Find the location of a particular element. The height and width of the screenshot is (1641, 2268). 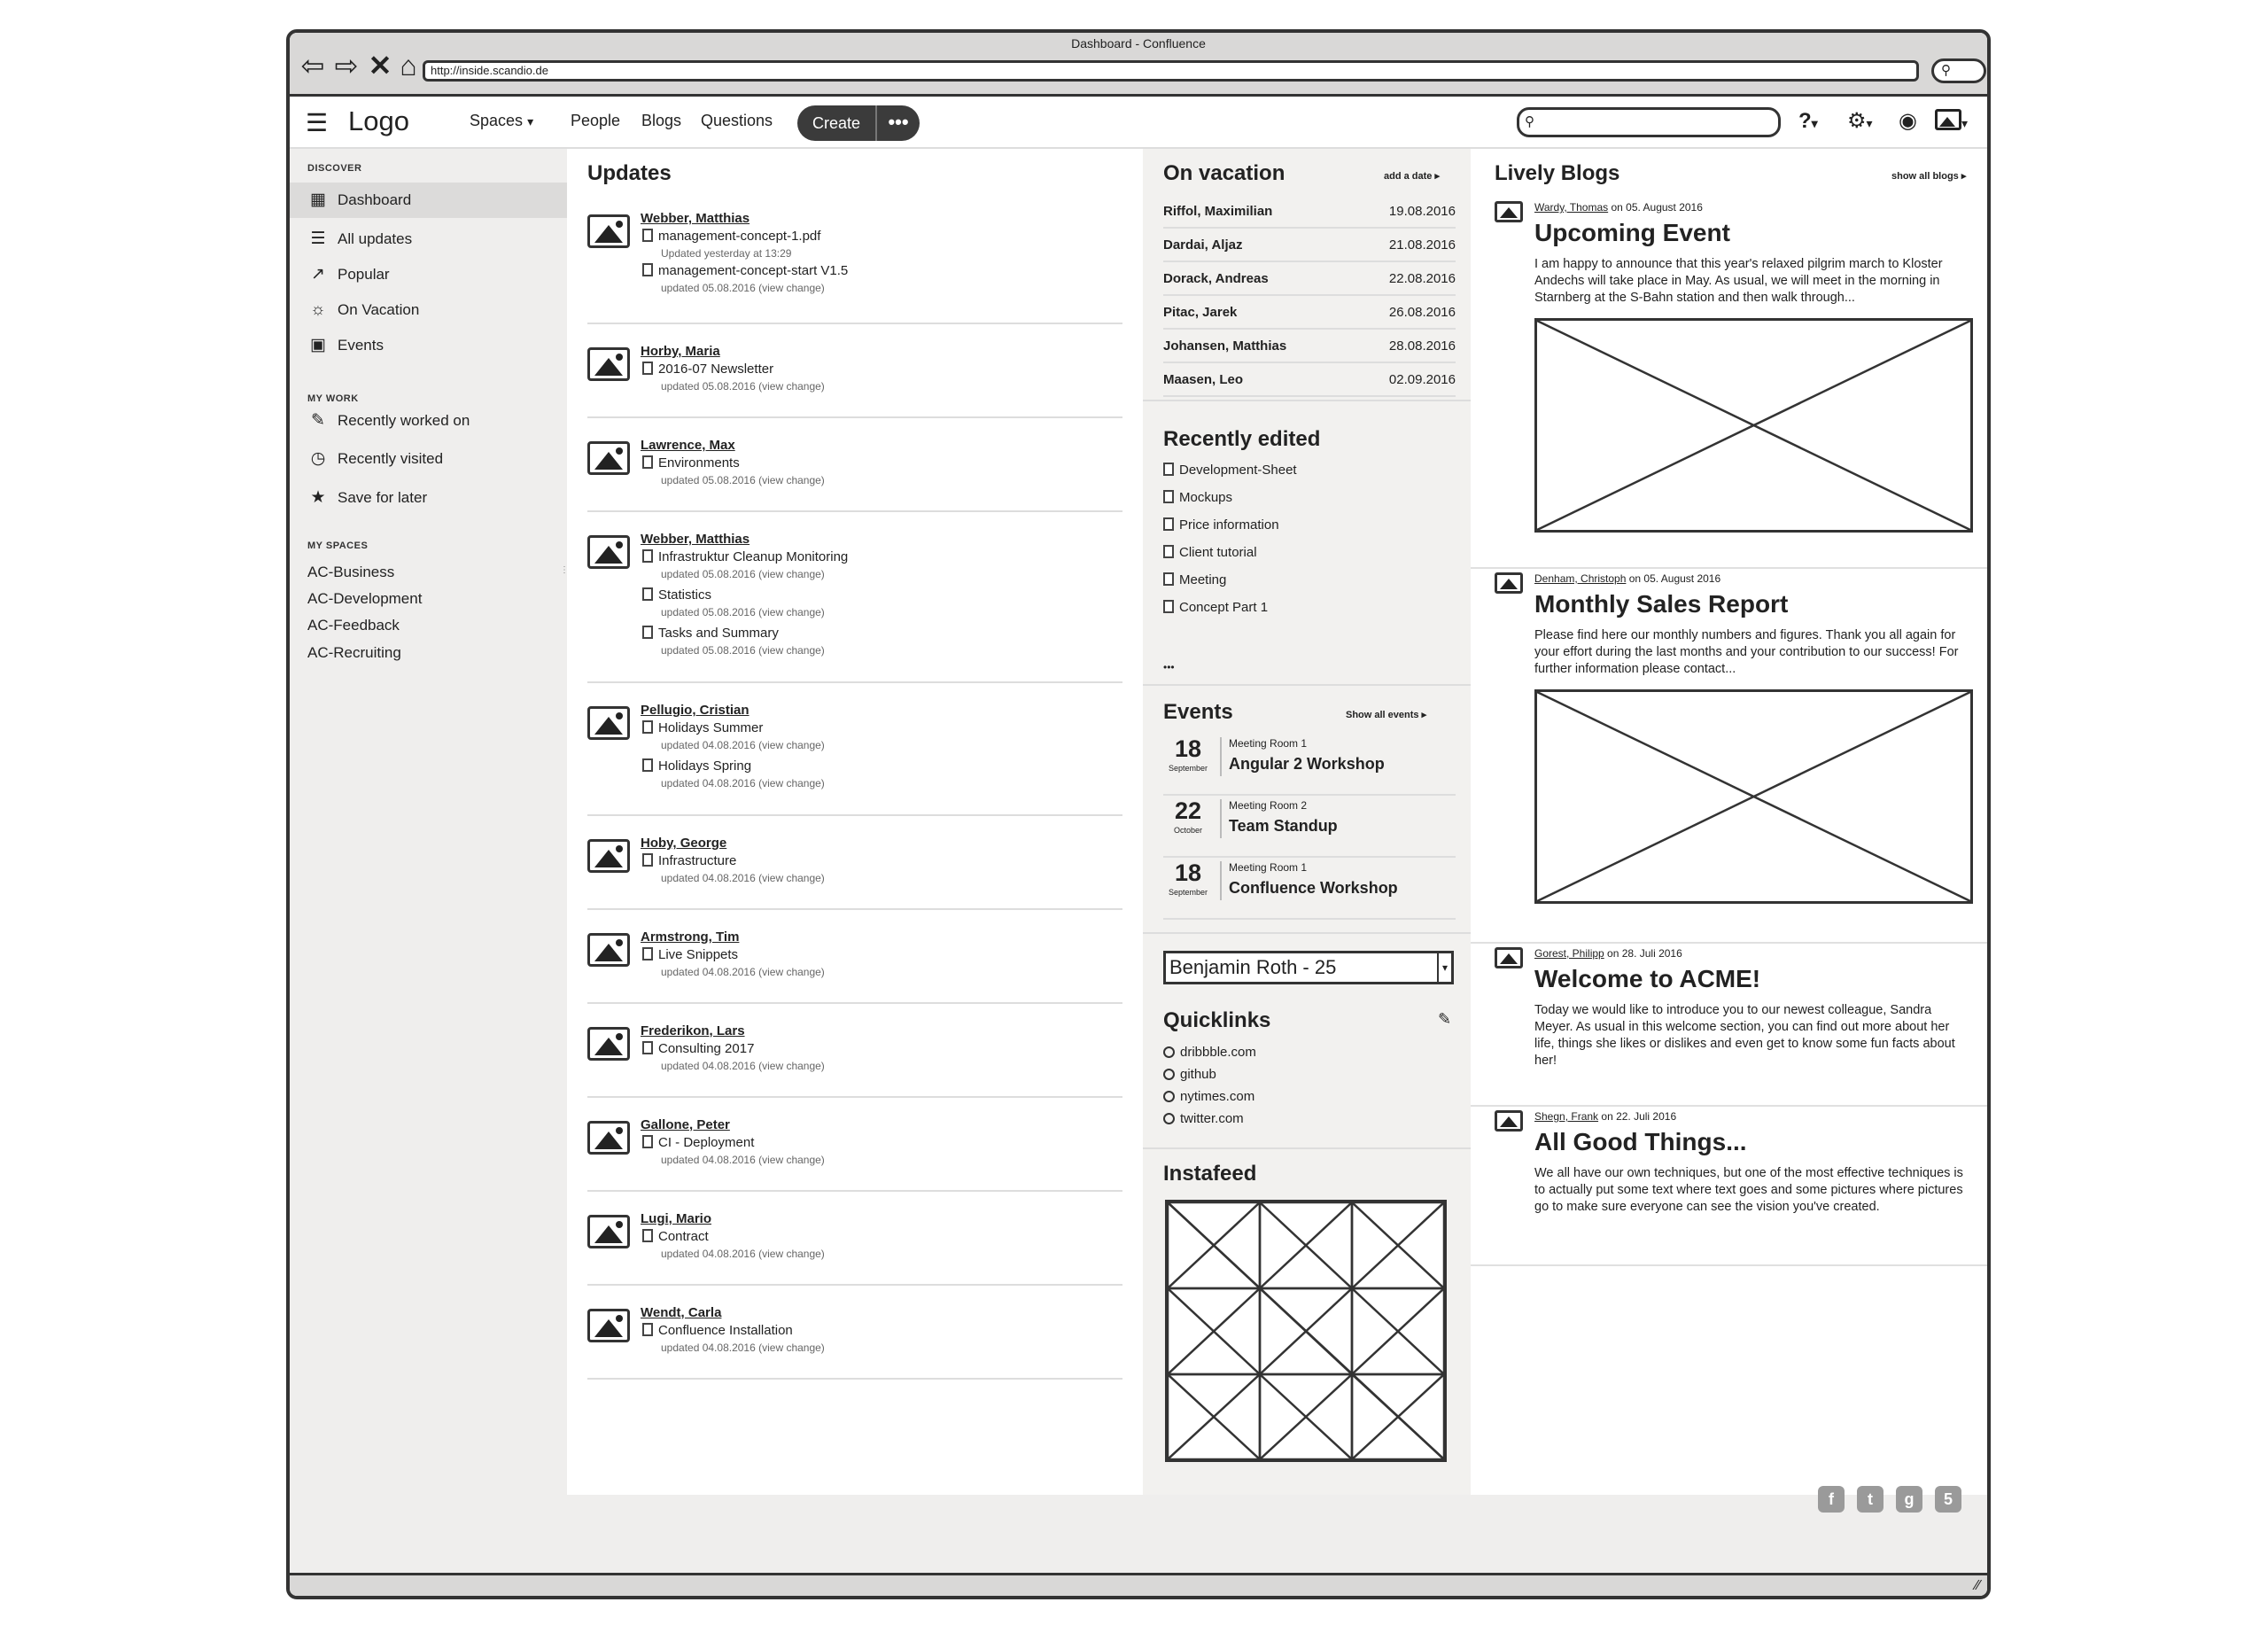

recently-edited-item: Price information is located at coordinates (1221, 525).